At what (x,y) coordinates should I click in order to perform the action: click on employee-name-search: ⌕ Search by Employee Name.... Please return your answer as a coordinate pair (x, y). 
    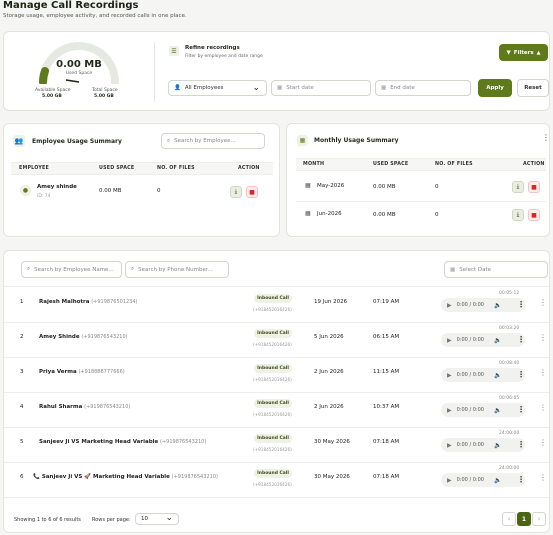
    Looking at the image, I should click on (71, 269).